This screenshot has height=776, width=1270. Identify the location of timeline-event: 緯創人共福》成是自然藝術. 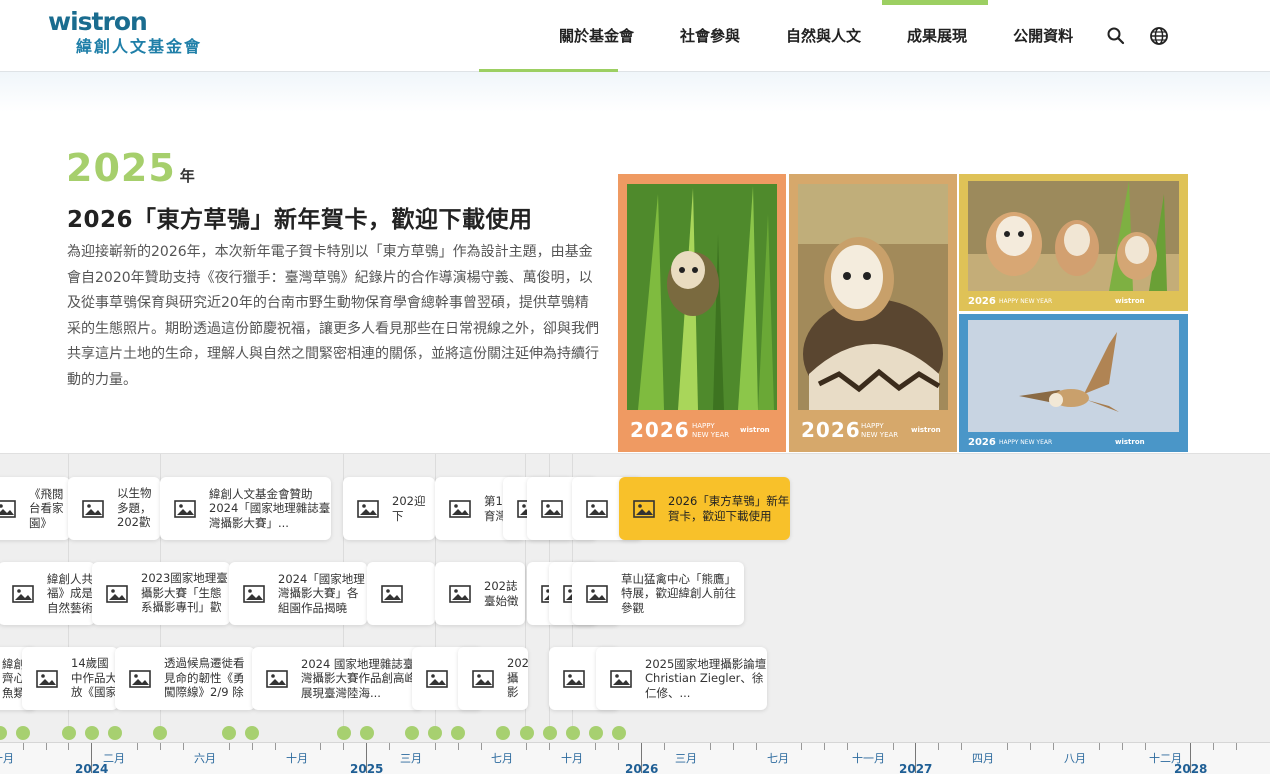
(47, 593).